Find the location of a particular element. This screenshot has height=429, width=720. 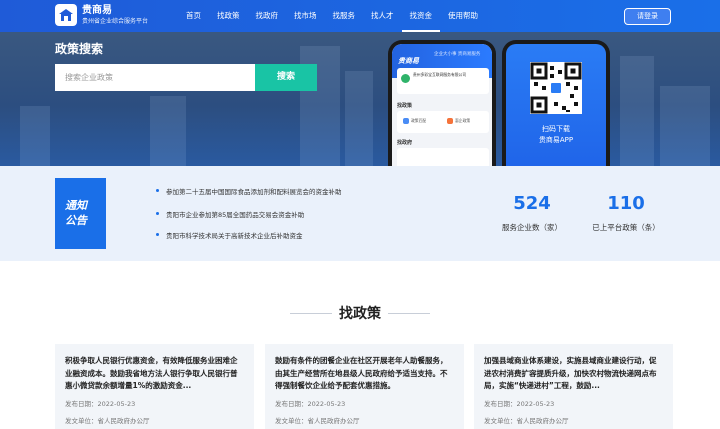

notice-item: 贵阳市科学技术局关于高新技术企业后补助资金 is located at coordinates (229, 235).